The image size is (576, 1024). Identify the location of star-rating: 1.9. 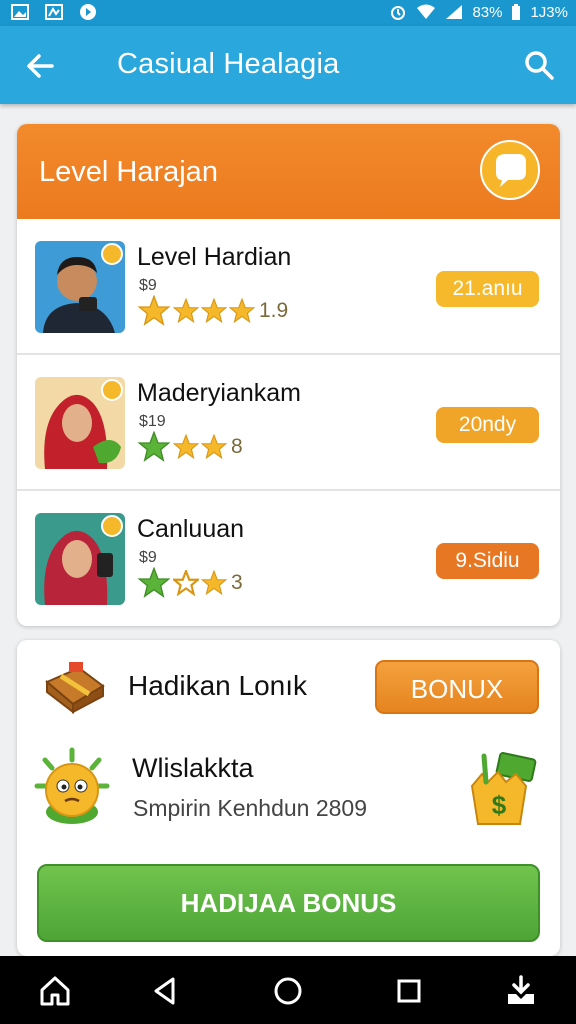
(212, 311).